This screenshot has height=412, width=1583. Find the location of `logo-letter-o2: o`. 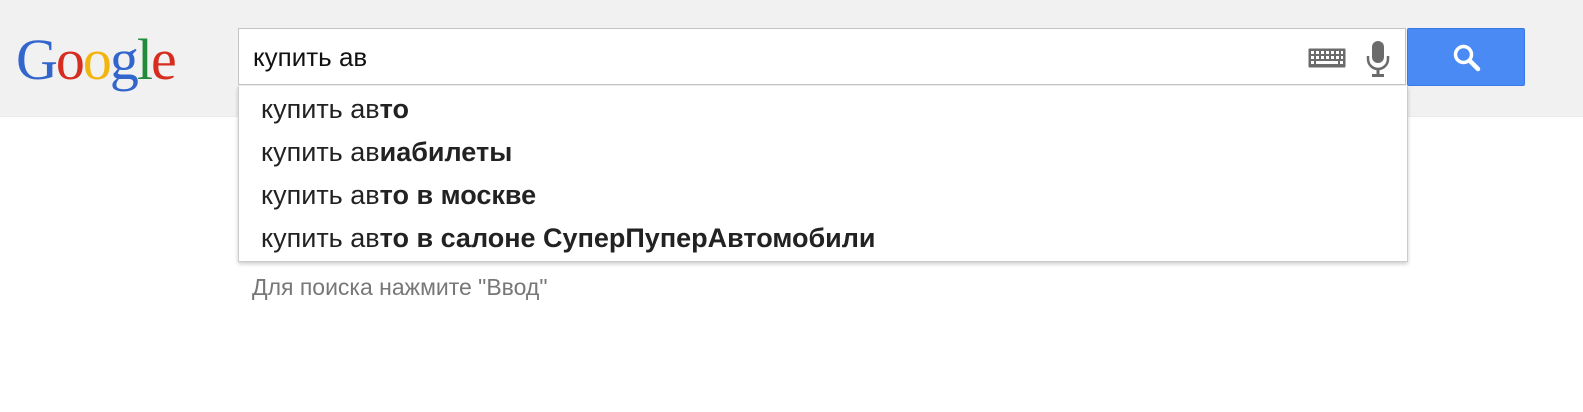

logo-letter-o2: o is located at coordinates (97, 59).